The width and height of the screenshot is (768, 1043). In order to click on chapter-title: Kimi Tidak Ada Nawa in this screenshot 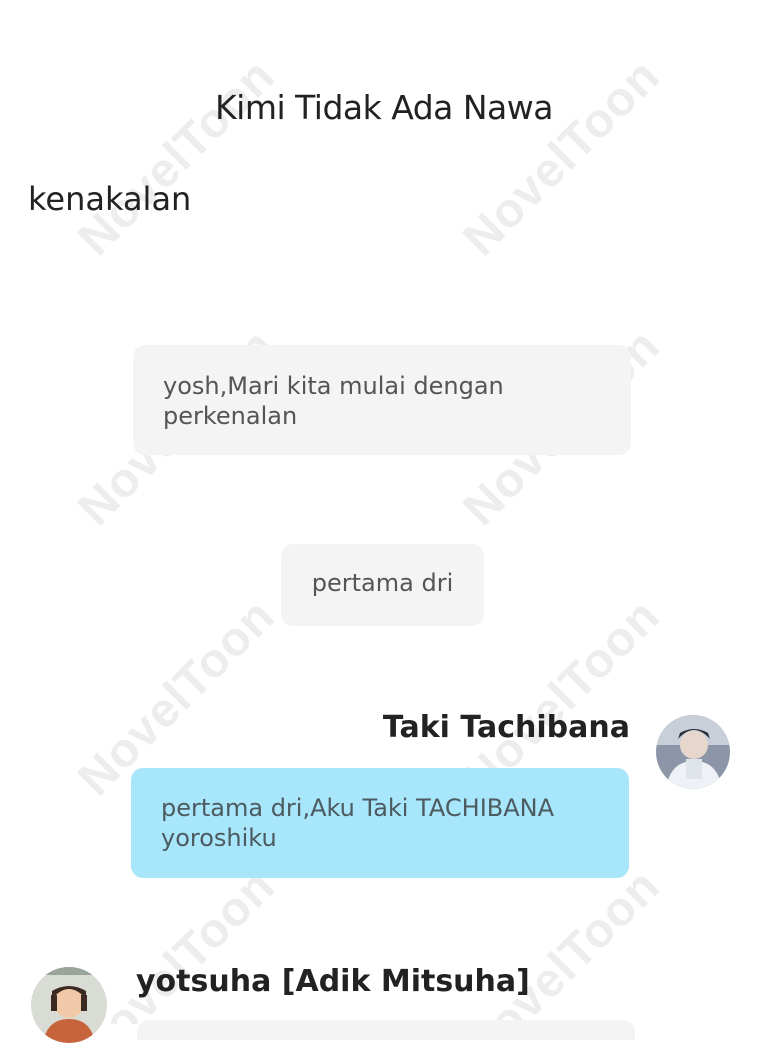, I will do `click(384, 107)`.